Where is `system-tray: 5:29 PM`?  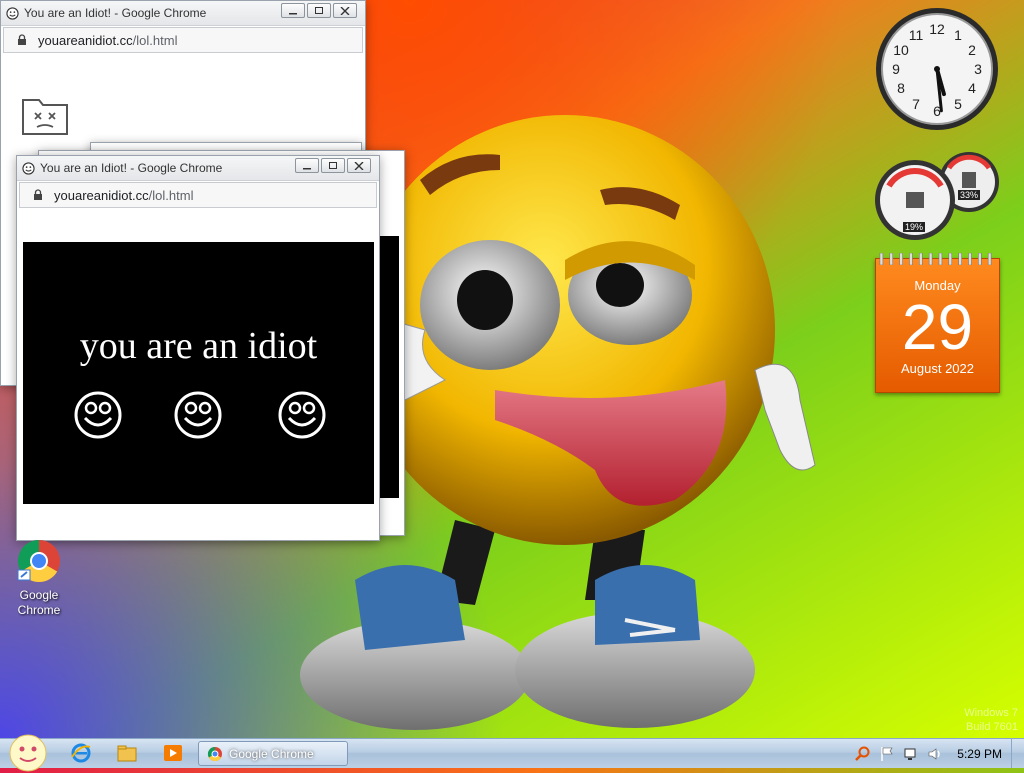 system-tray: 5:29 PM is located at coordinates (935, 753).